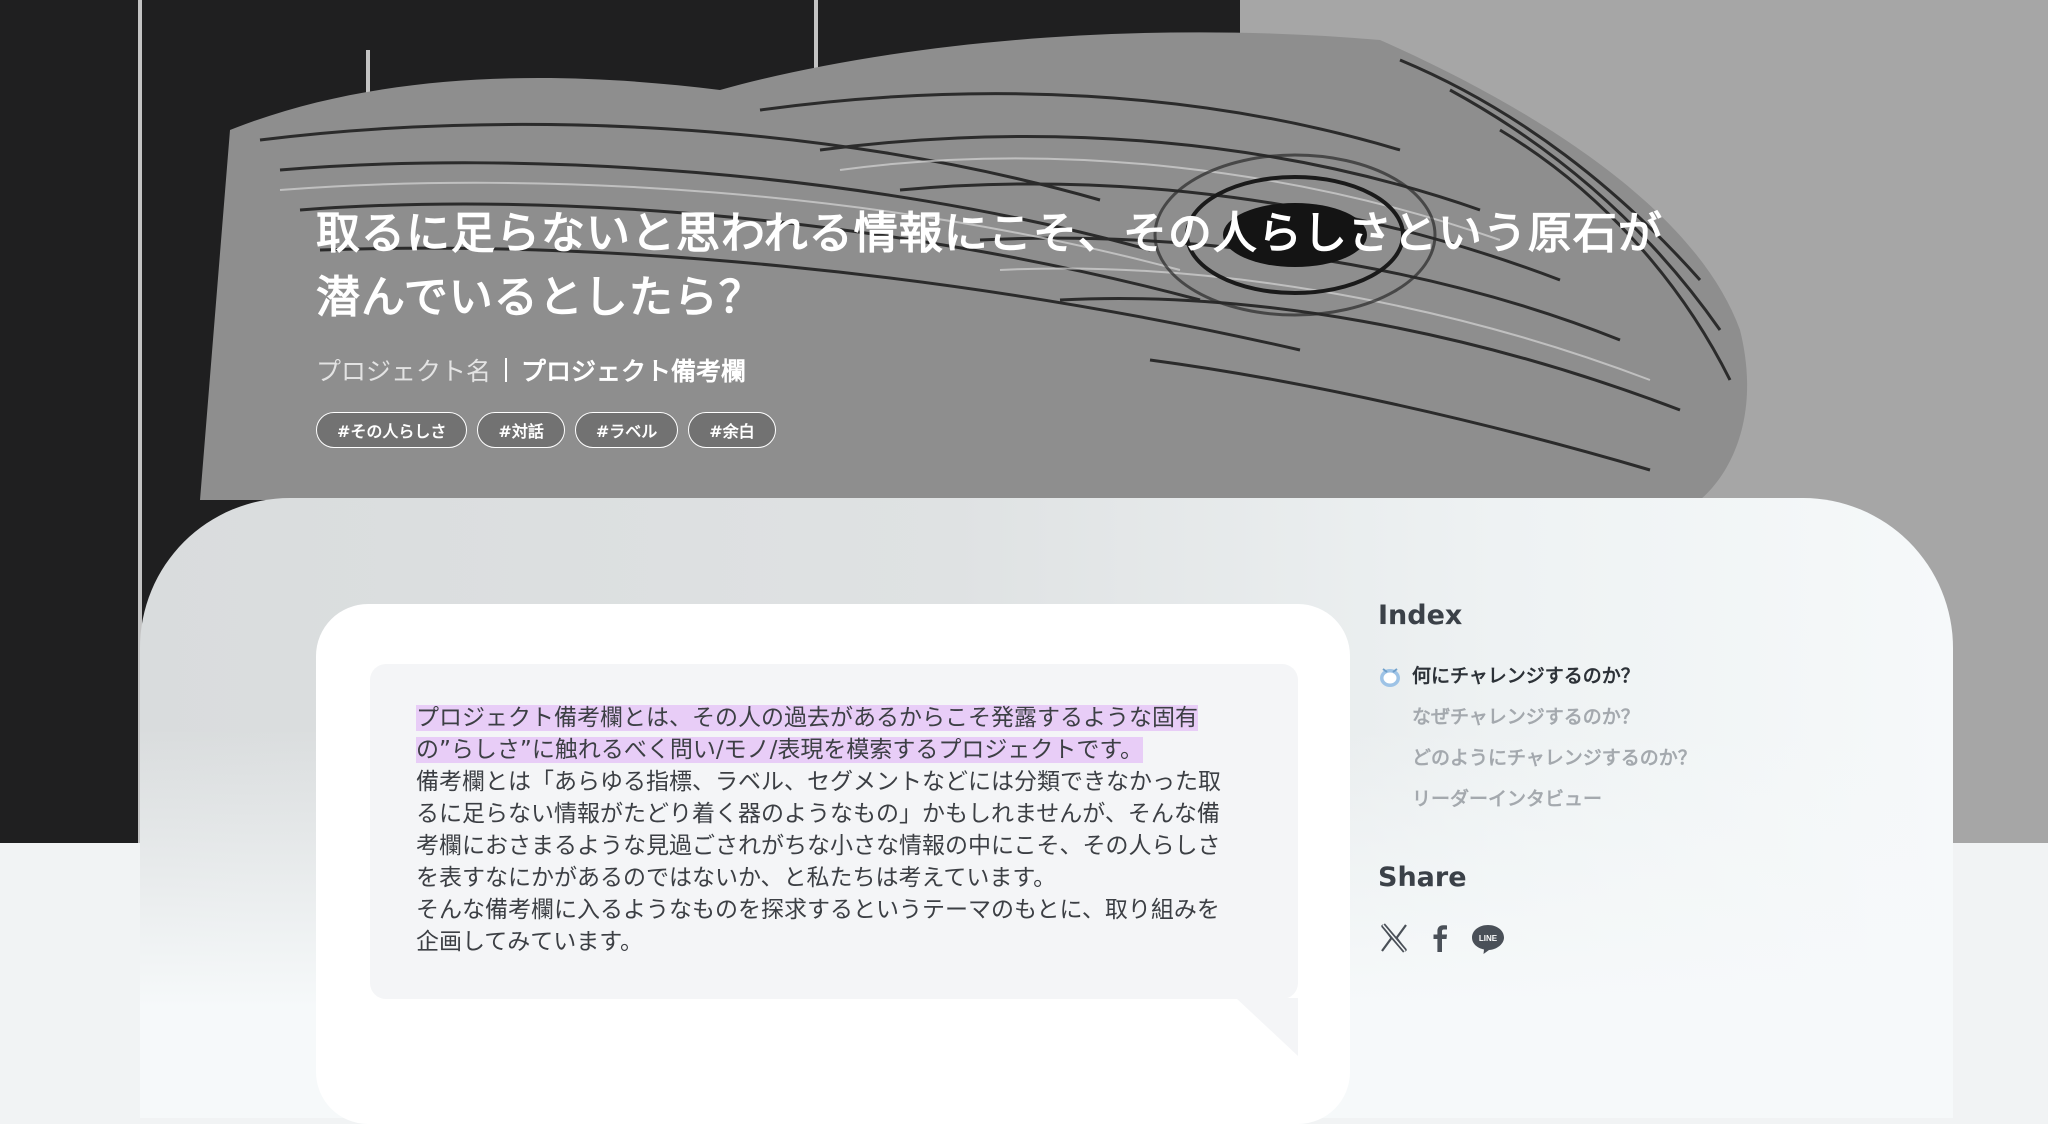  Describe the element at coordinates (1526, 676) in the screenshot. I see `index-item-label: 何にチャレンジするのか？` at that location.